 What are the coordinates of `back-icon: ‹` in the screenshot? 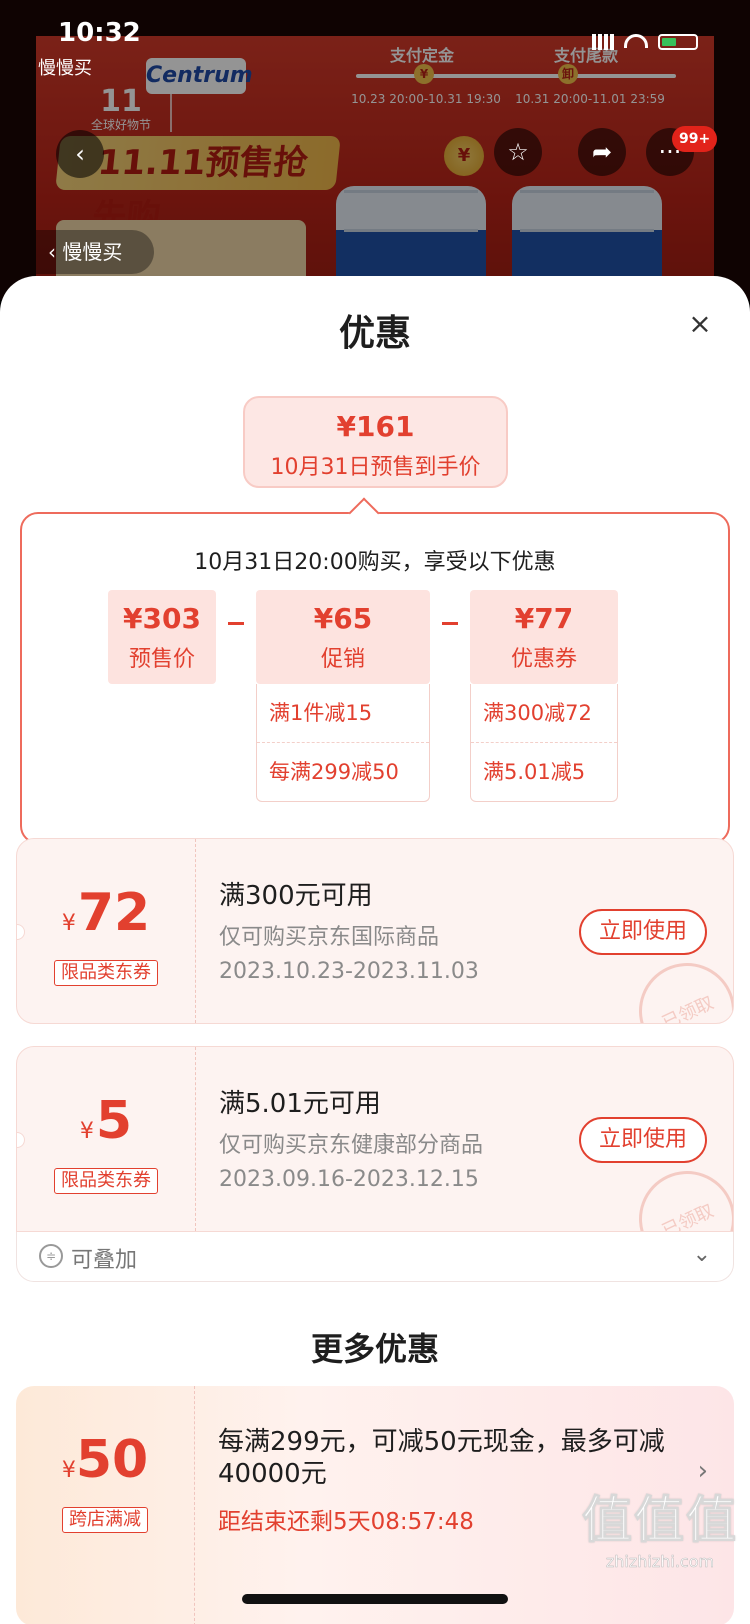 It's located at (80, 154).